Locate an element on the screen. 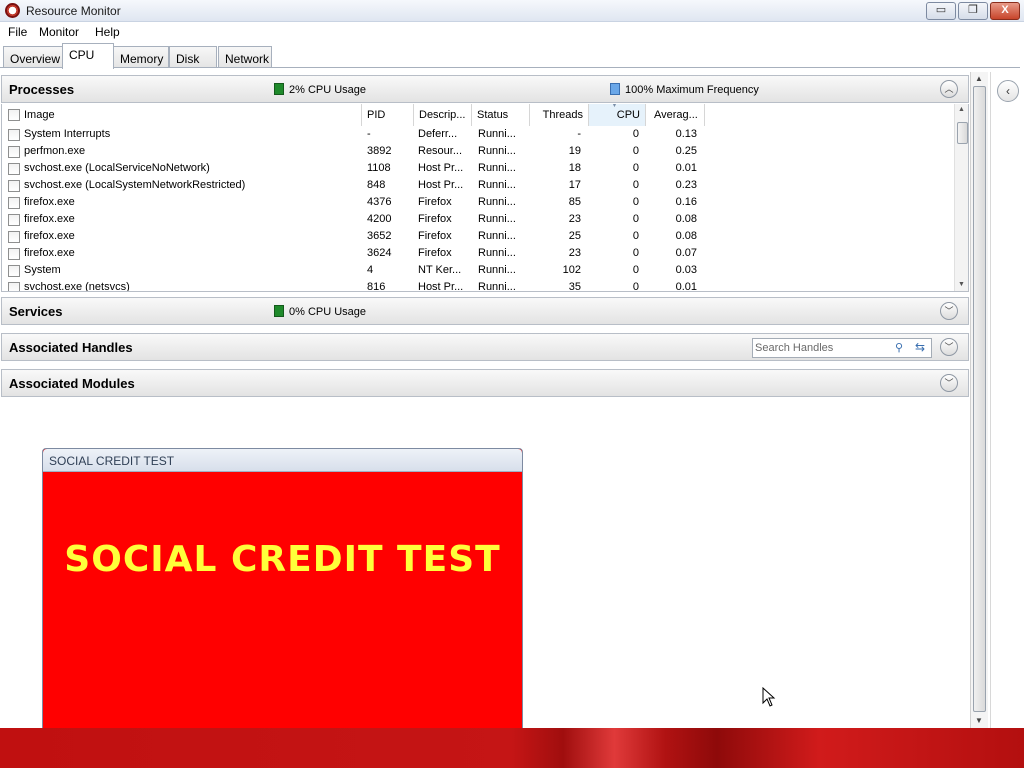 Image resolution: width=1024 pixels, height=768 pixels. column-status: Status is located at coordinates (501, 115).